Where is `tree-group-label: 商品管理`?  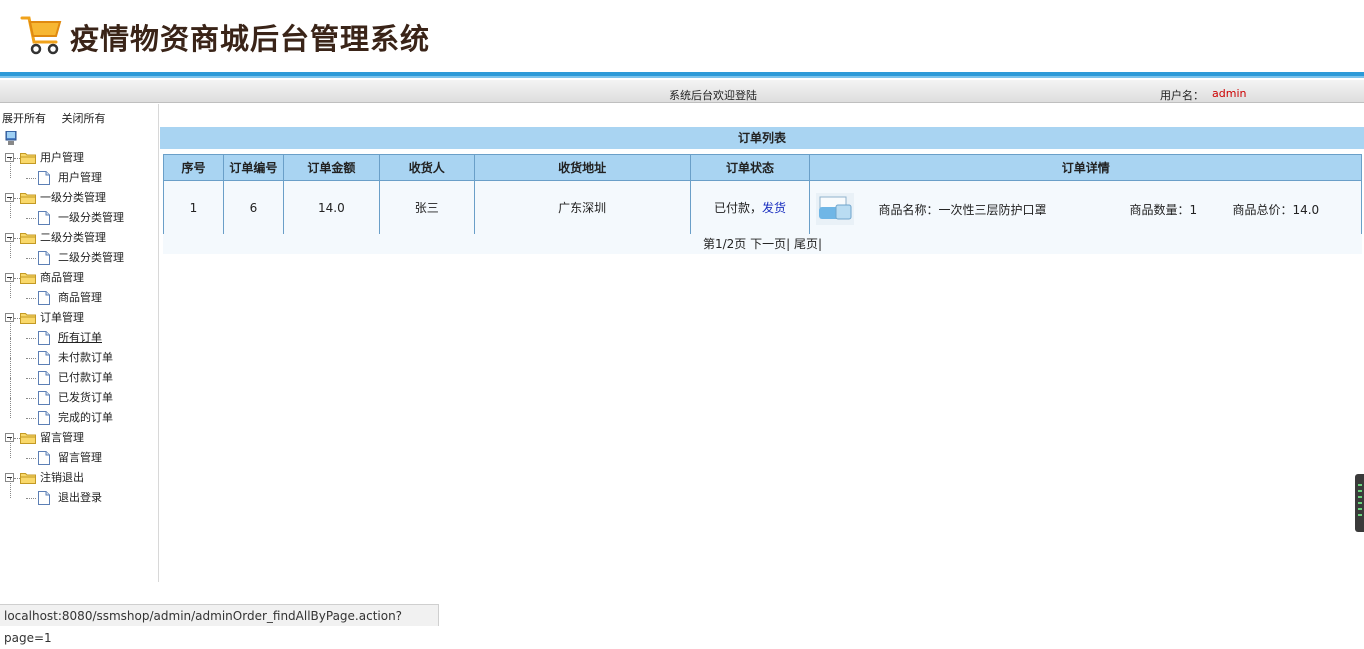 tree-group-label: 商品管理 is located at coordinates (62, 278).